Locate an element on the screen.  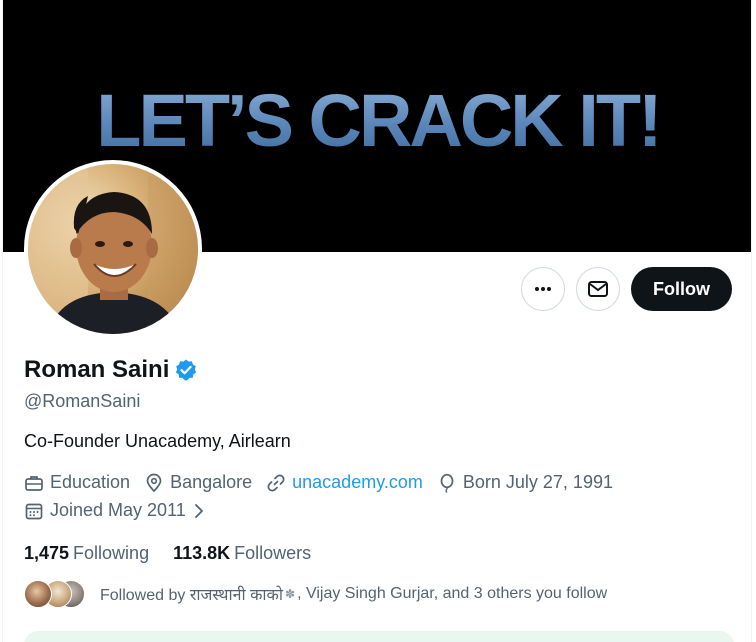
profile-joined-row: Joined May 2011 is located at coordinates (125, 510).